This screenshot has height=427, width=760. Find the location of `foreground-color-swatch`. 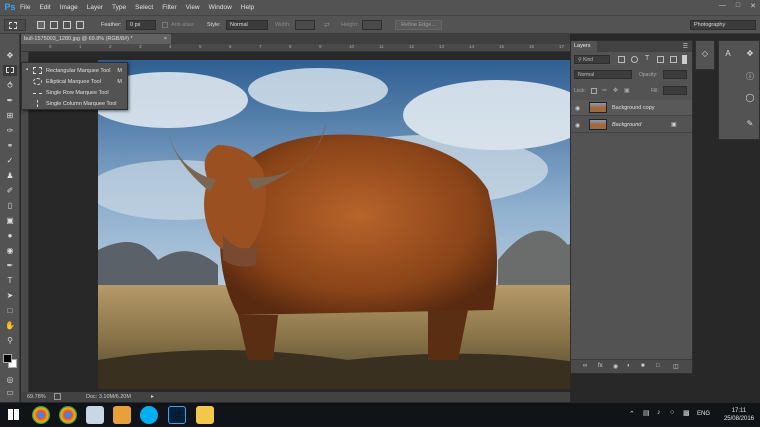

foreground-color-swatch is located at coordinates (7, 358).